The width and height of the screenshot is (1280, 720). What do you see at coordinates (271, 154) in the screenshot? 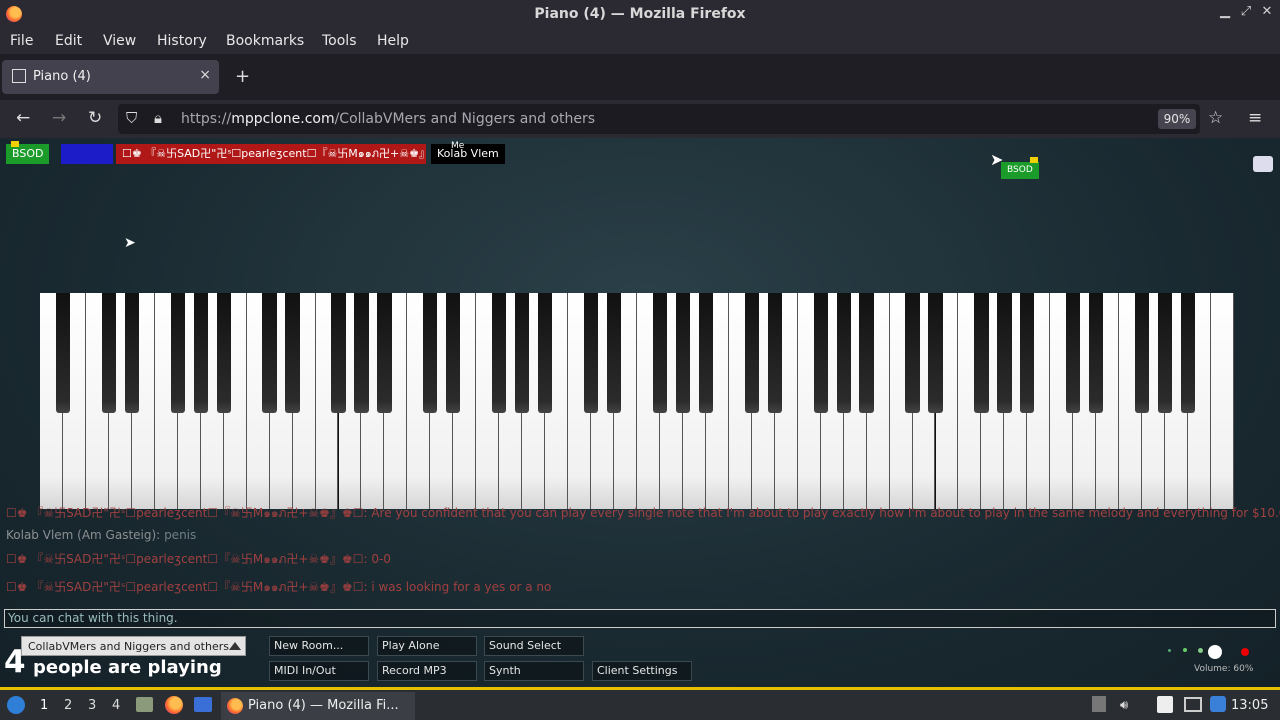
I see `user-tag-long-name: ☐♚ 『☠卐SAD卍"卍ˢ☐pearleʒcent☐『☠卐M๑๑ภ卍+☠♚』♚☐` at bounding box center [271, 154].